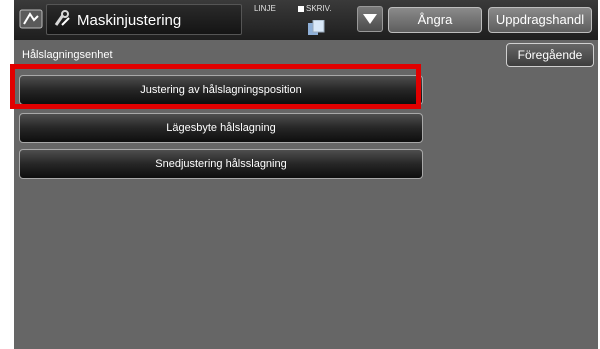 The image size is (600, 349). What do you see at coordinates (129, 20) in the screenshot?
I see `page-title: Maskinjustering` at bounding box center [129, 20].